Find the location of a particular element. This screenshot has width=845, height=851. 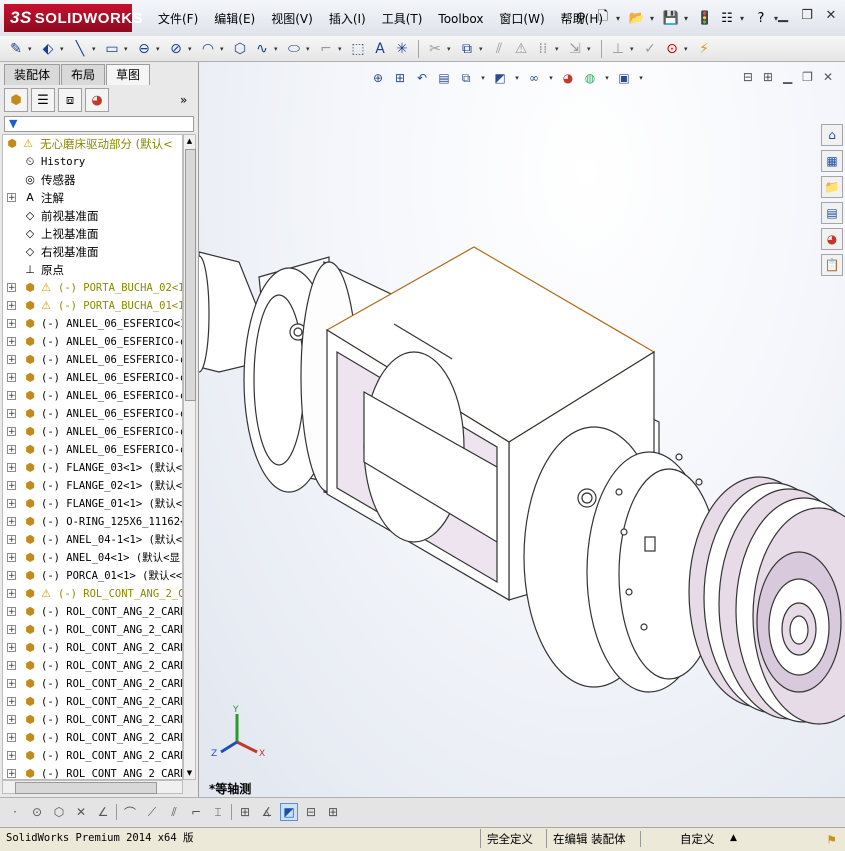

circle-icon: ⊘ is located at coordinates (176, 49).